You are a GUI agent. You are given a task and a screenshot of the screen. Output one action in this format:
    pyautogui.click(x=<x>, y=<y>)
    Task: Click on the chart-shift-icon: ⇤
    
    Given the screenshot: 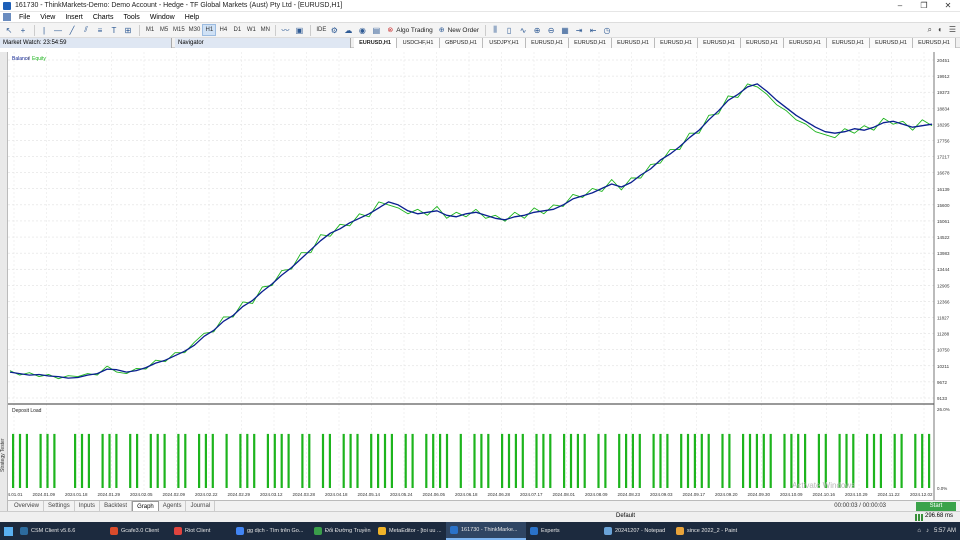 What is the action you would take?
    pyautogui.click(x=593, y=30)
    